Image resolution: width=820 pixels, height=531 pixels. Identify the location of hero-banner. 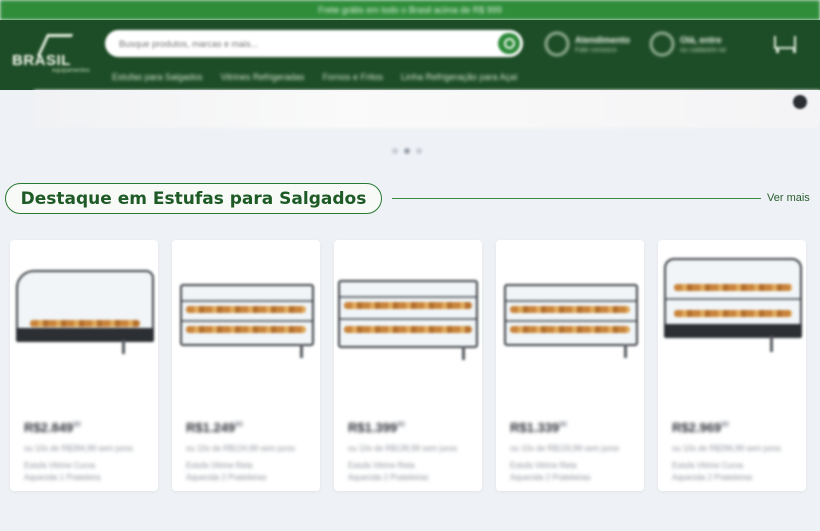
(427, 109).